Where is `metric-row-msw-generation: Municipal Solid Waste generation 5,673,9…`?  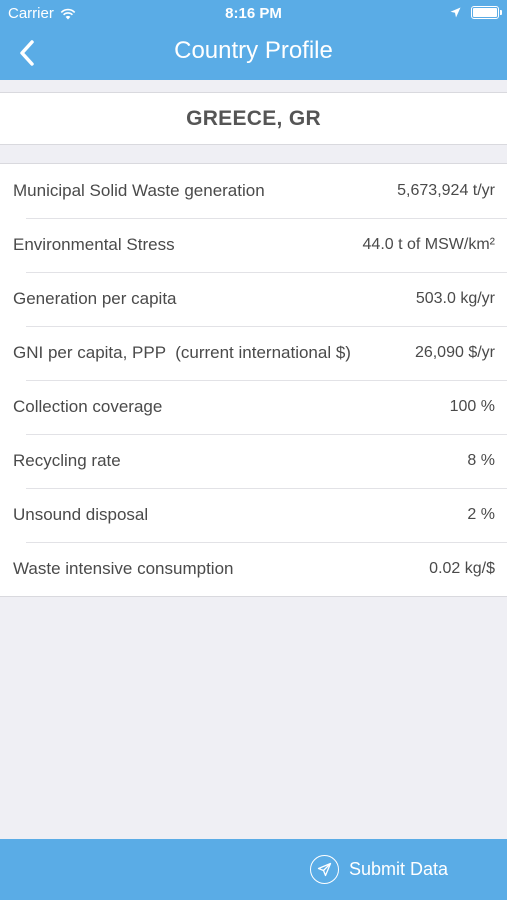
metric-row-msw-generation: Municipal Solid Waste generation 5,673,9… is located at coordinates (253, 191).